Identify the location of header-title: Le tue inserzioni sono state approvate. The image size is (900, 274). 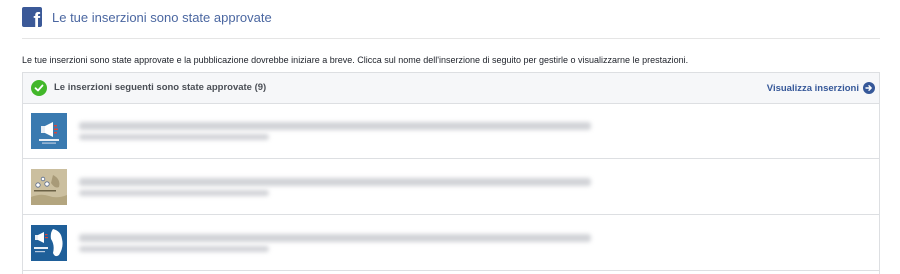
(162, 17).